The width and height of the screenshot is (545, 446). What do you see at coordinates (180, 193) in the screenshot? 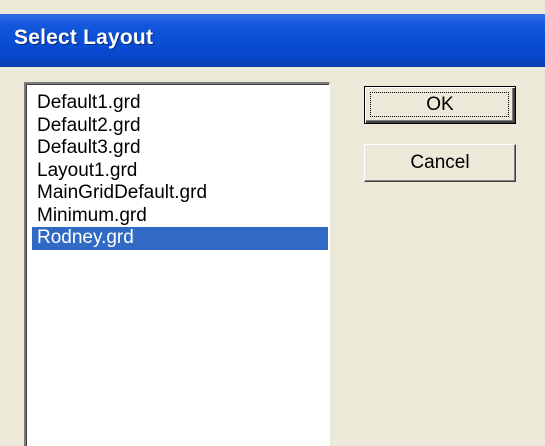
I see `list-item: MainGridDefault.grd` at bounding box center [180, 193].